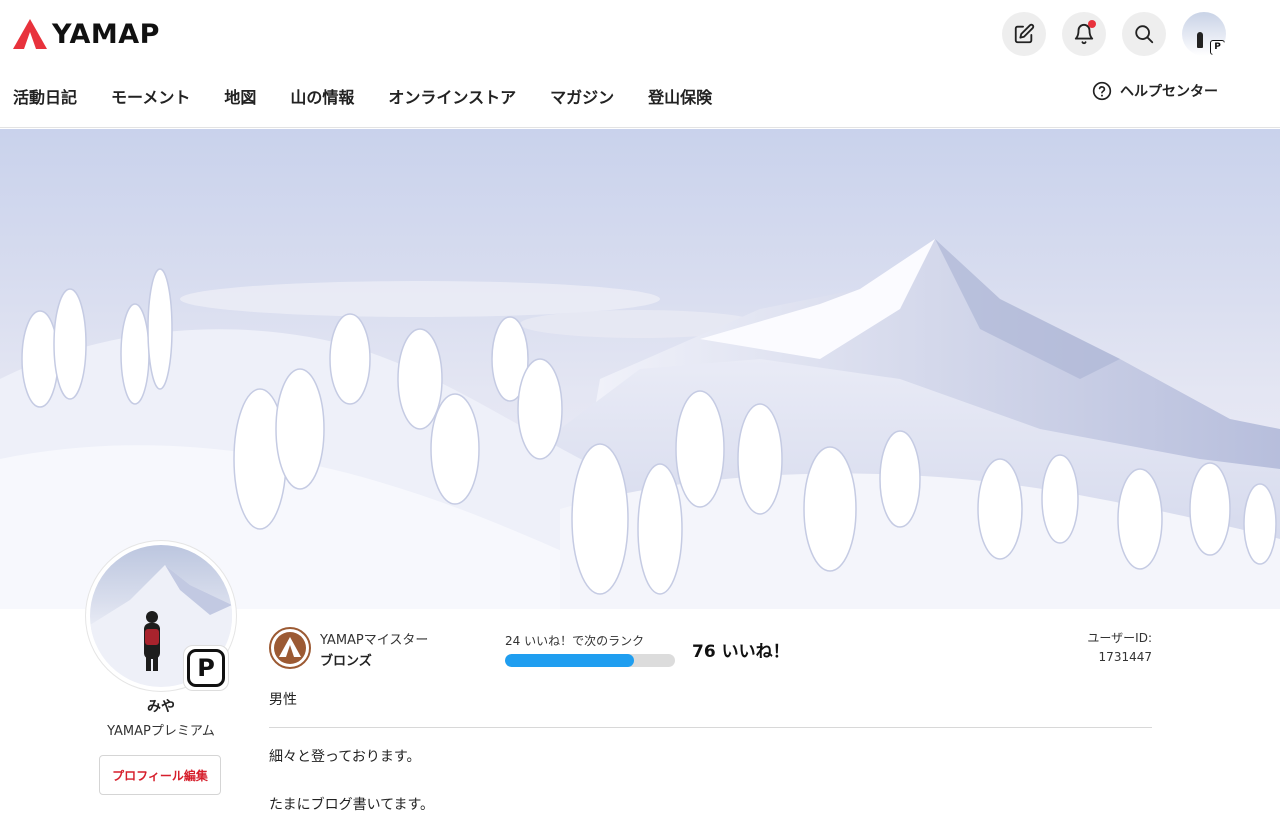 The height and width of the screenshot is (814, 1280). I want to click on gender: 男性, so click(283, 700).